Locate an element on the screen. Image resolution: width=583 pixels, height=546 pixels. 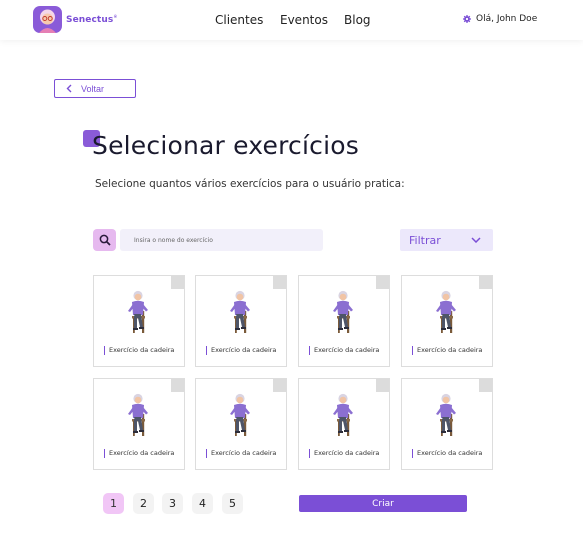
search-button is located at coordinates (104, 240).